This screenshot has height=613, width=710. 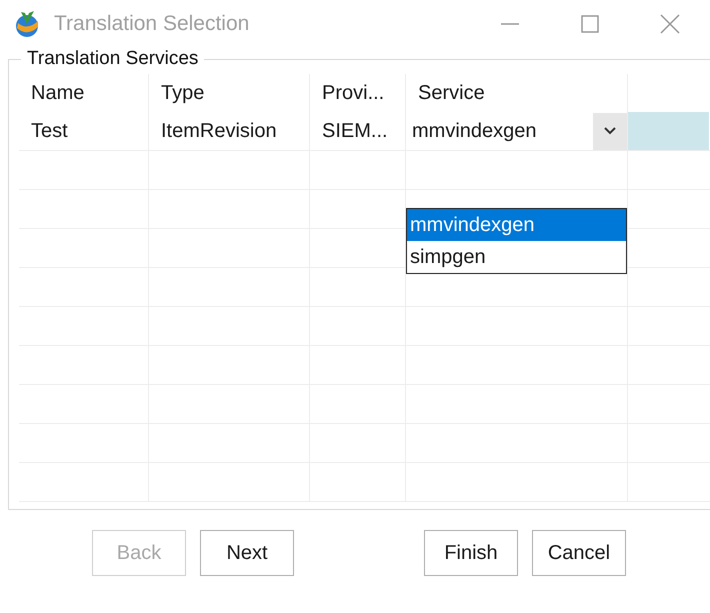 What do you see at coordinates (152, 24) in the screenshot?
I see `window-title: Translation Selection` at bounding box center [152, 24].